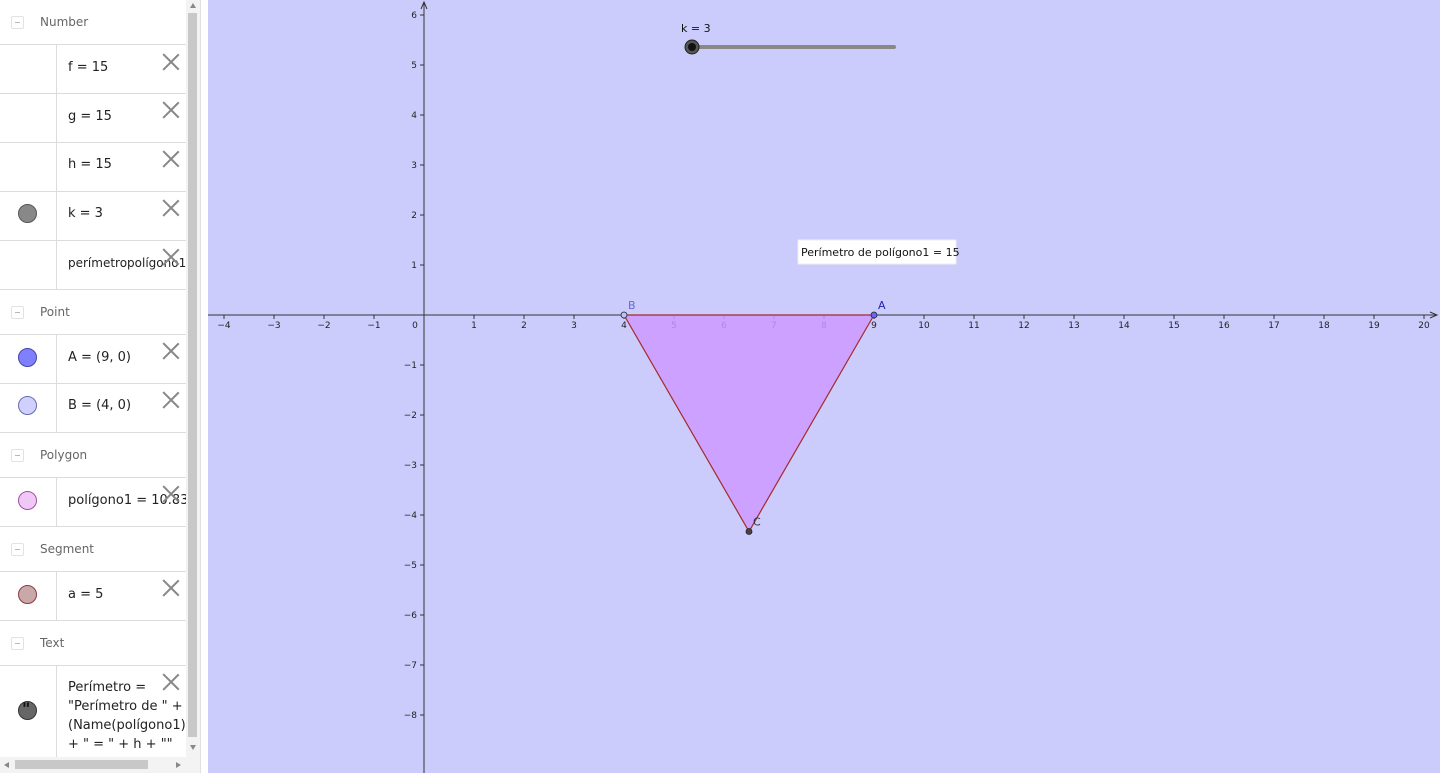 The image size is (1440, 773). I want to click on quote-icon: ", so click(27, 709).